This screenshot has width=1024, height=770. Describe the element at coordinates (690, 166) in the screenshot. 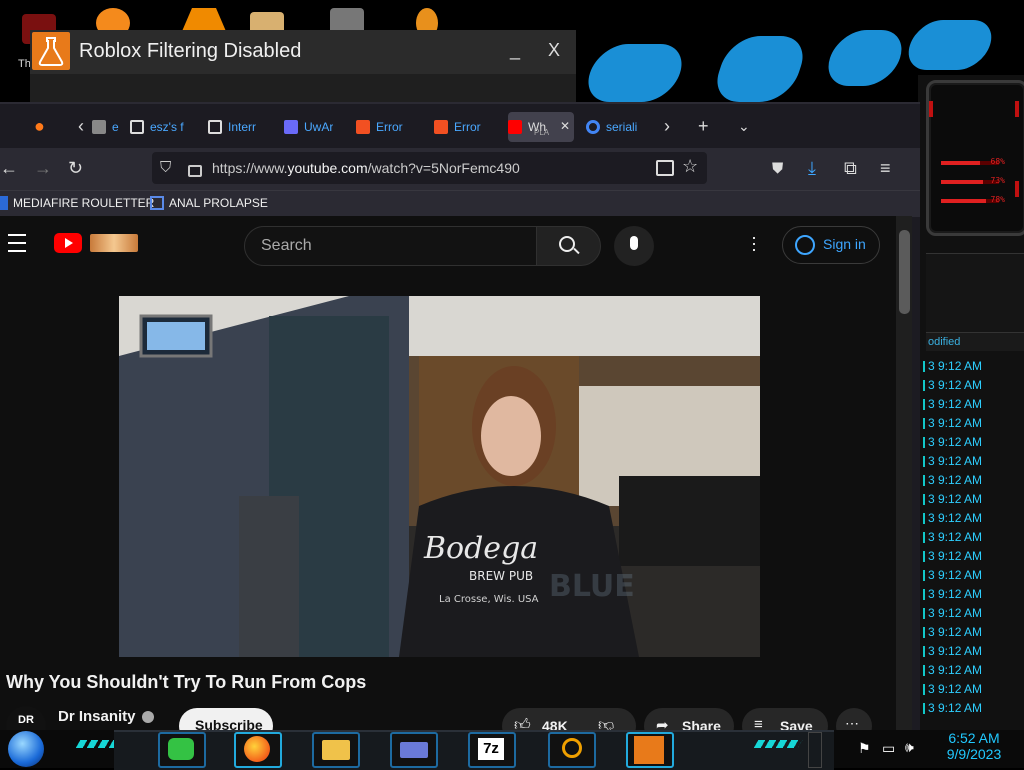

I see `star-bookmark-icon: ☆` at that location.